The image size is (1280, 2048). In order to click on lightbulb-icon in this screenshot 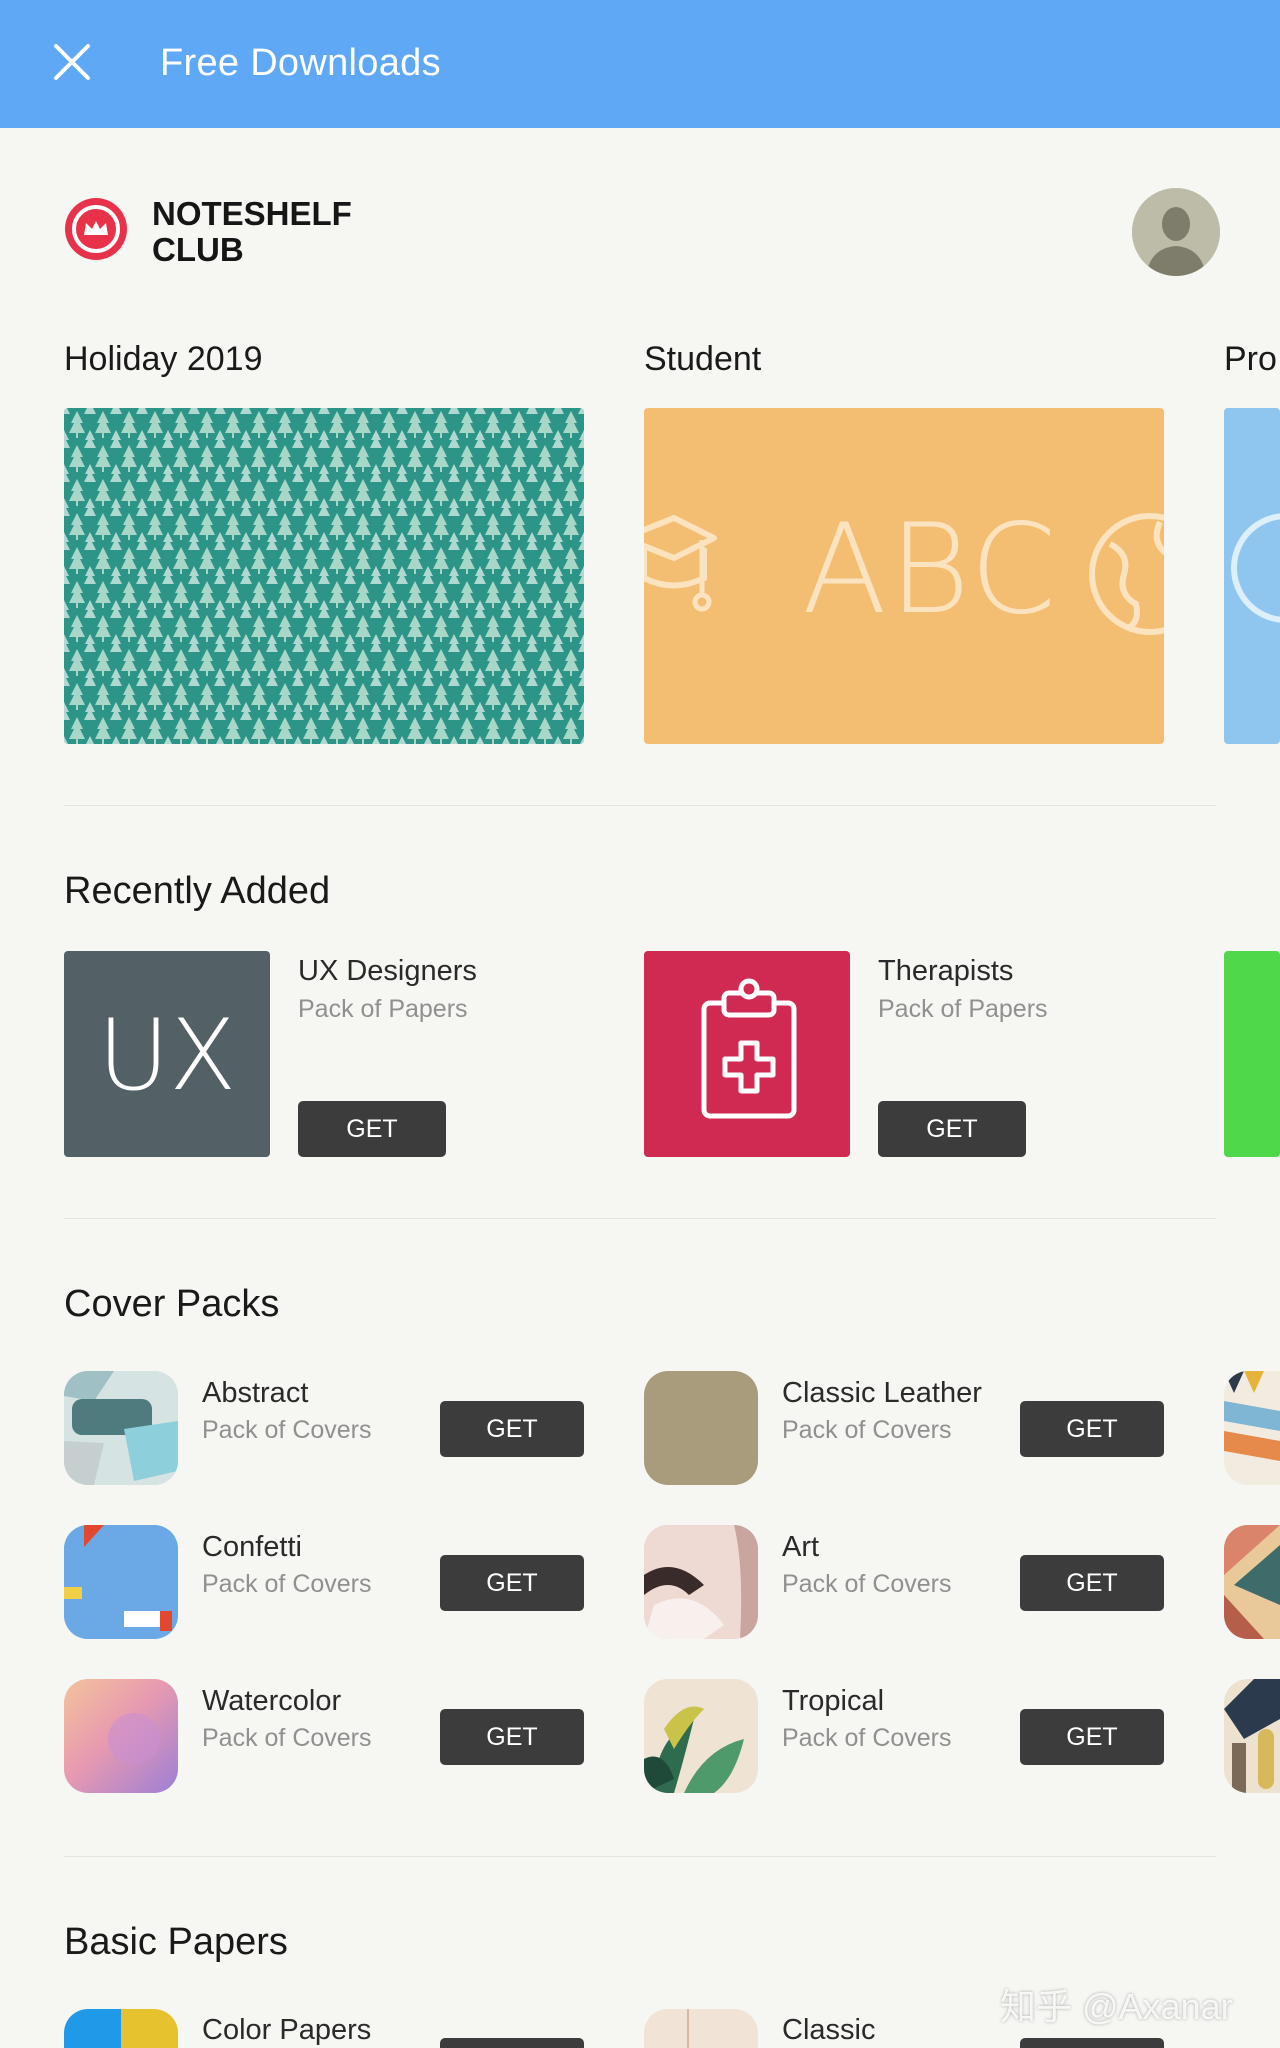, I will do `click(1255, 568)`.